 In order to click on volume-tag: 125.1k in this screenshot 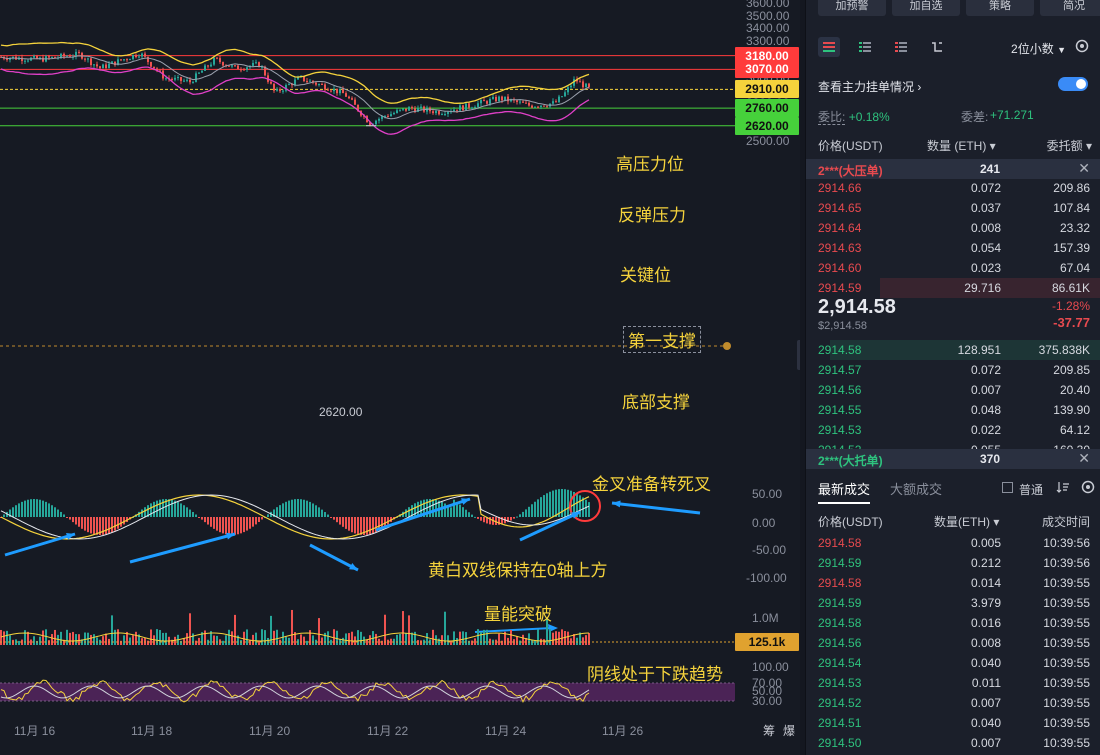, I will do `click(767, 642)`.